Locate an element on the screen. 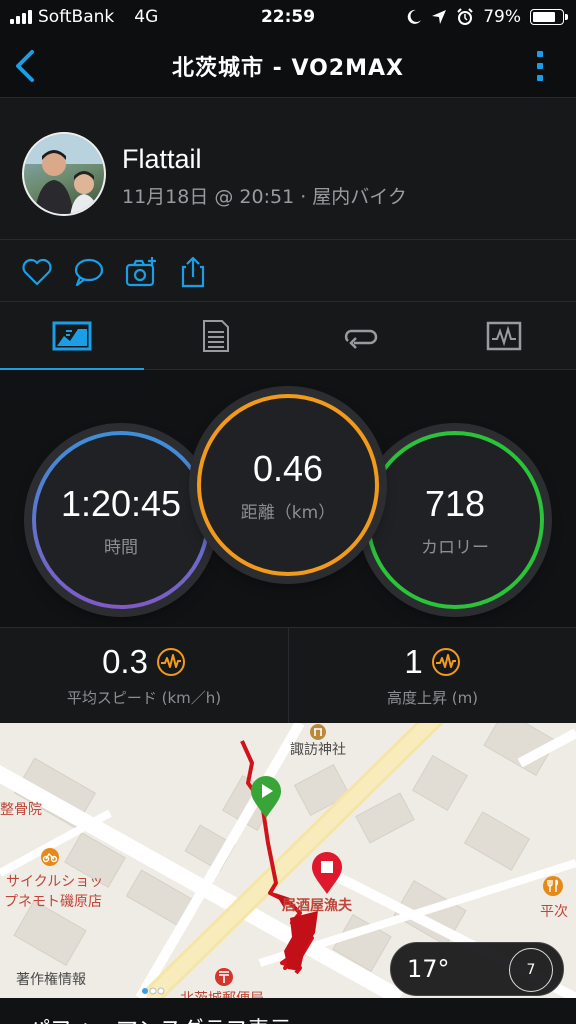 Image resolution: width=576 pixels, height=1024 pixels. stats-row: 0.3 平均スピード (km／h) 1 高度上昇 (m) is located at coordinates (288, 675).